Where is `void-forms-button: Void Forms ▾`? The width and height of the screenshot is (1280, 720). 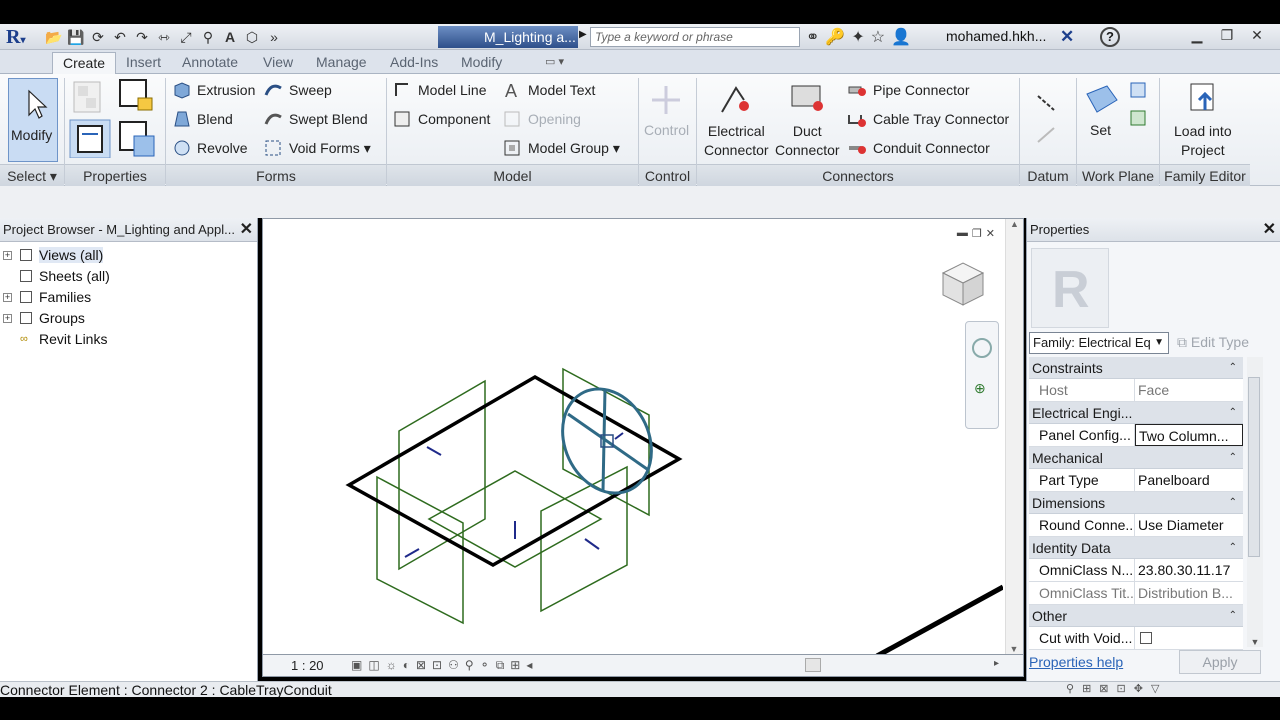 void-forms-button: Void Forms ▾ is located at coordinates (330, 148).